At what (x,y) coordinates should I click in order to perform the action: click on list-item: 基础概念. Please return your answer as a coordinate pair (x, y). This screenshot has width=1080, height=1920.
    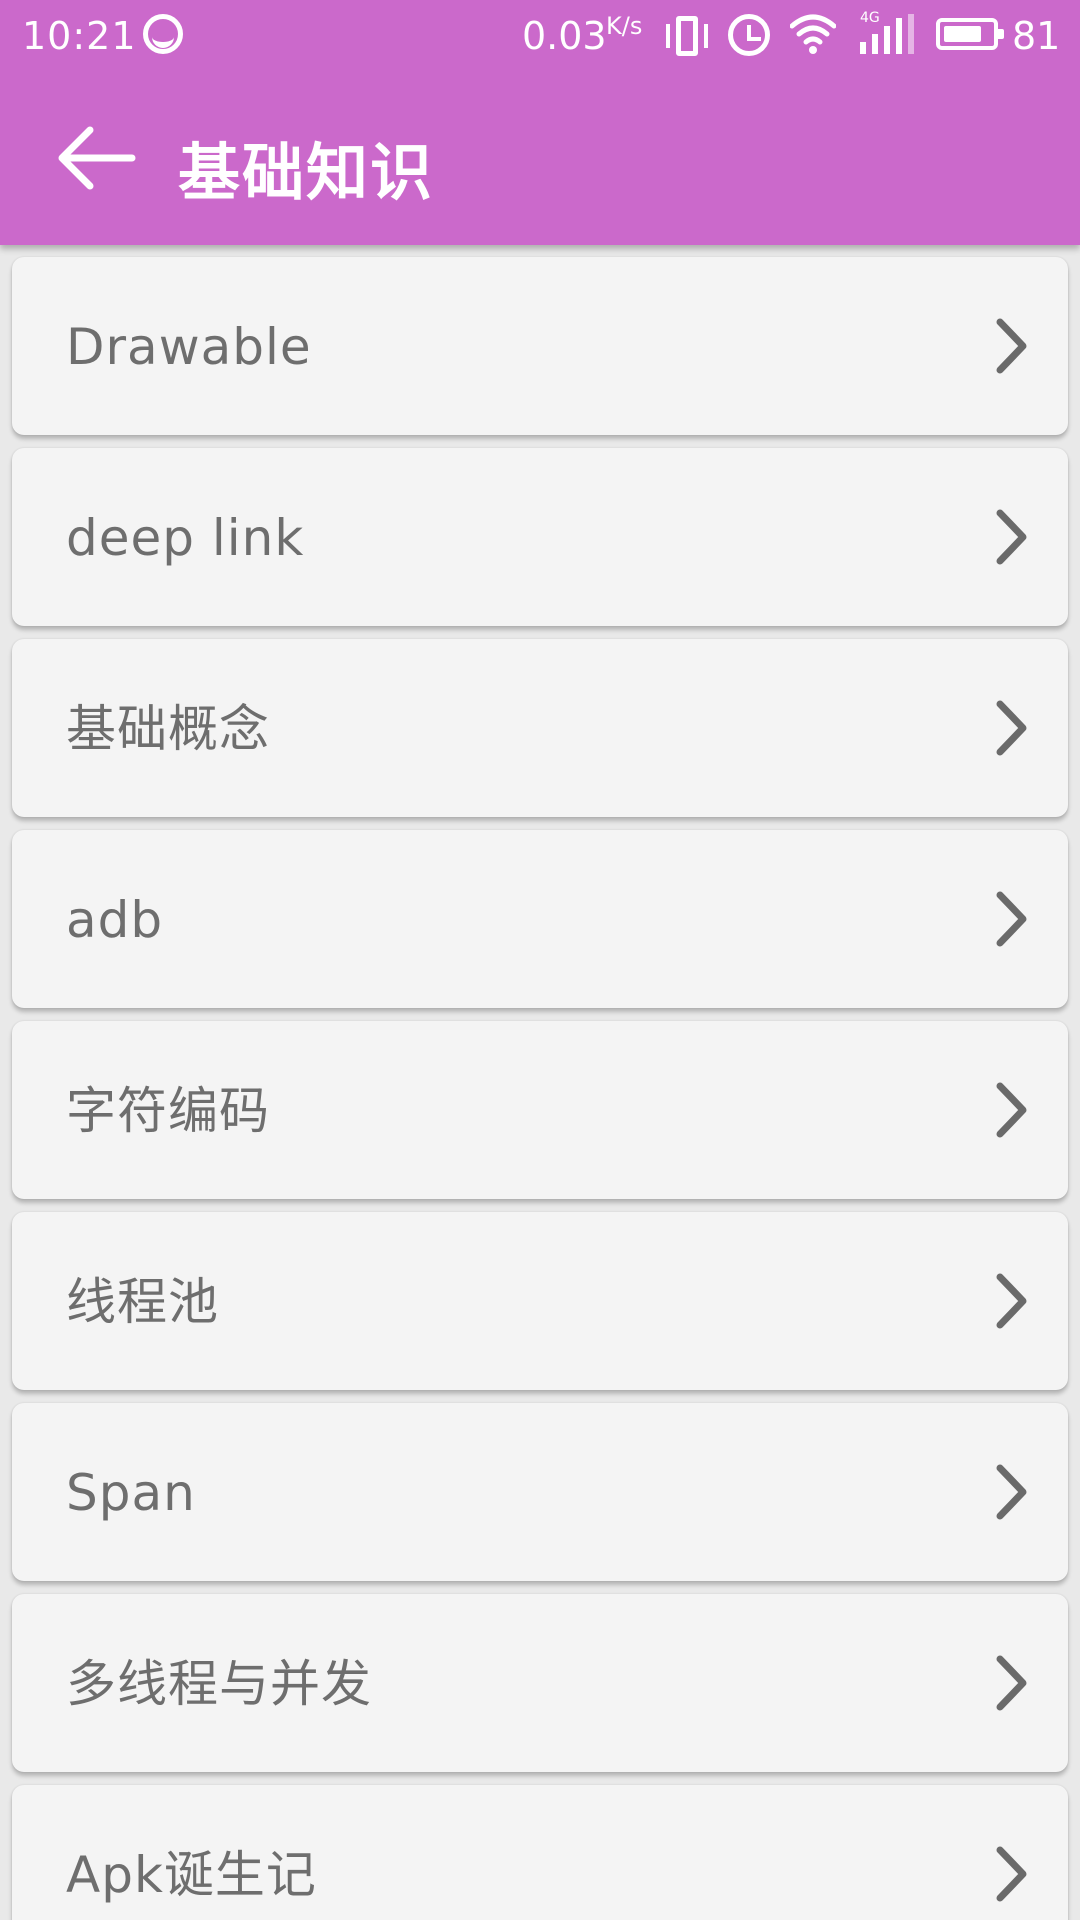
    Looking at the image, I should click on (540, 728).